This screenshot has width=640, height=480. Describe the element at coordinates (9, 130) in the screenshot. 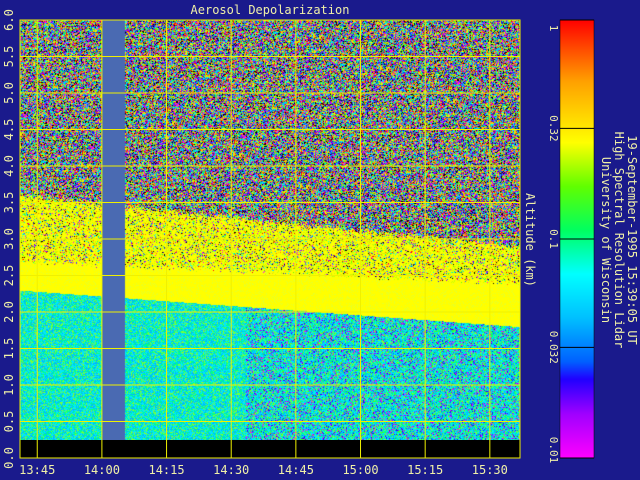

I see `y-tick-label: 4.5` at that location.